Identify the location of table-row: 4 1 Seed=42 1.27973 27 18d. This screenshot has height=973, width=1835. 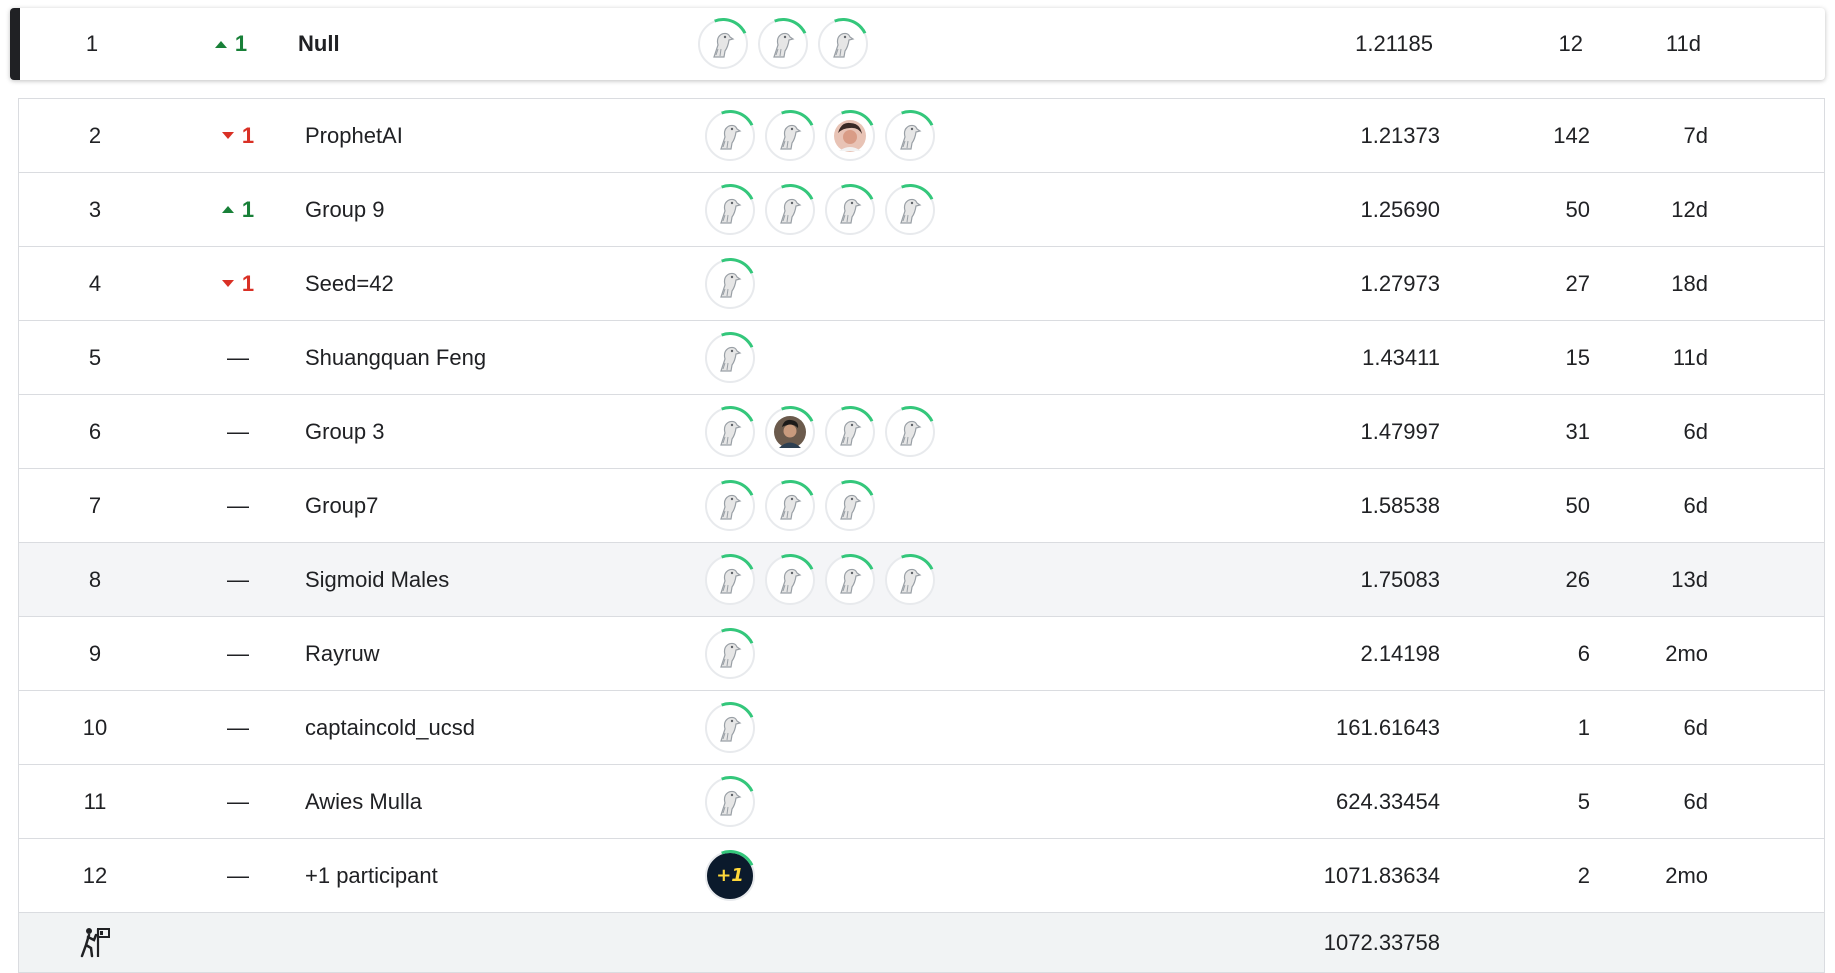
(921, 284).